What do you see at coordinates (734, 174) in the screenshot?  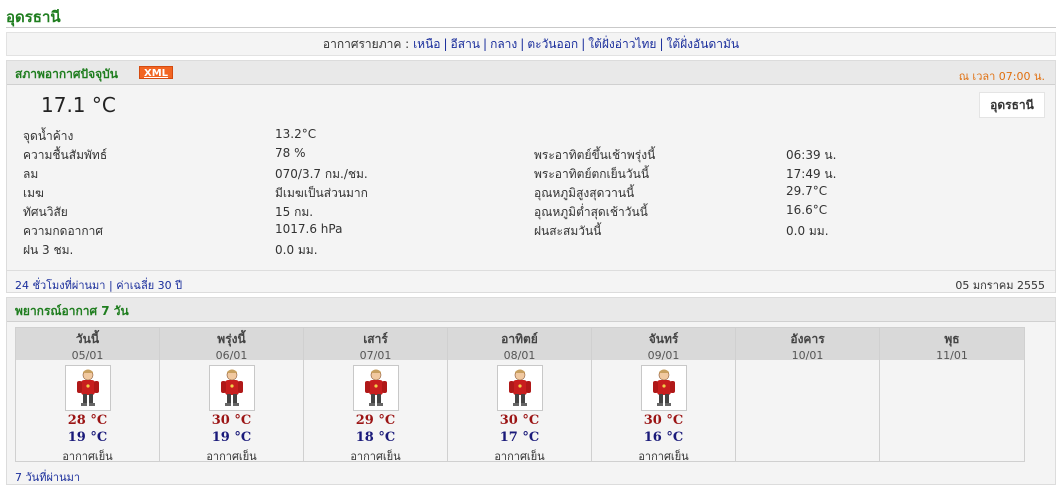 I see `detail-row-sunset: พระอาทิตย์ตกเย็นวันนี้ 17:49 น.` at bounding box center [734, 174].